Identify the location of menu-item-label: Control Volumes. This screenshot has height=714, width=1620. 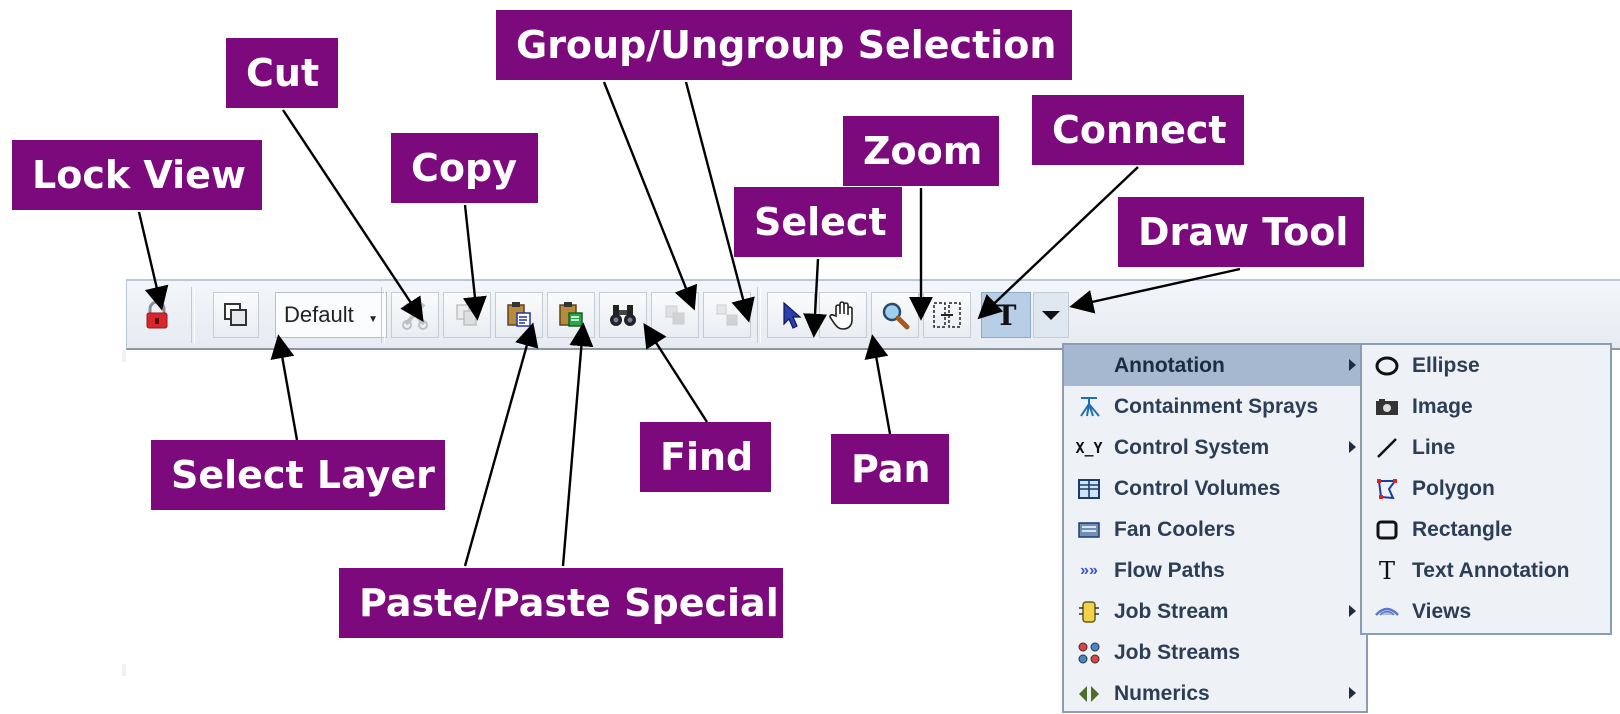
(1197, 488).